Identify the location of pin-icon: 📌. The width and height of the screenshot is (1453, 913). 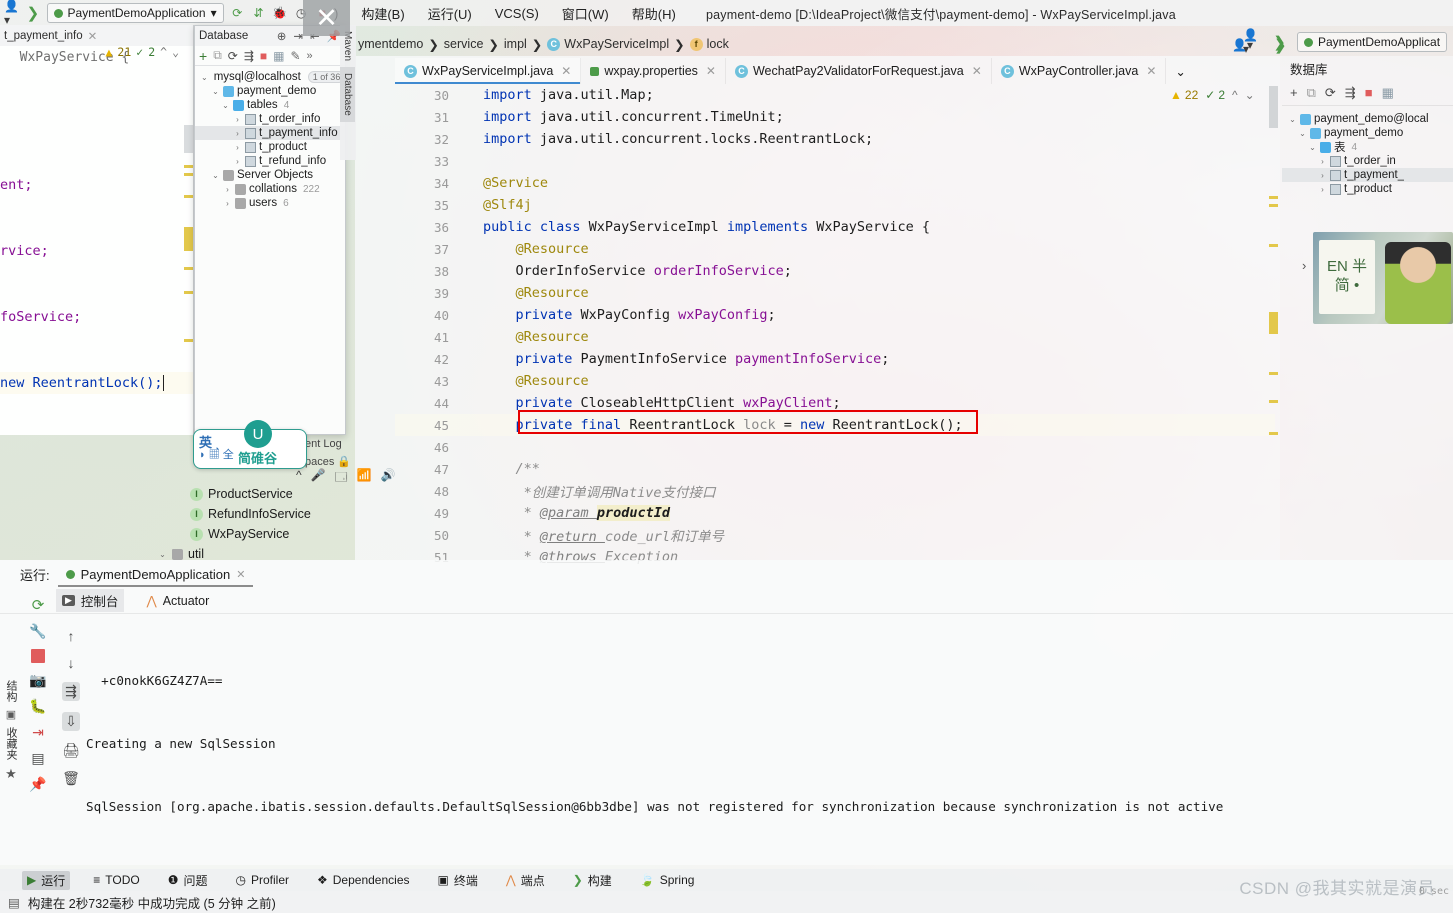
(37, 784).